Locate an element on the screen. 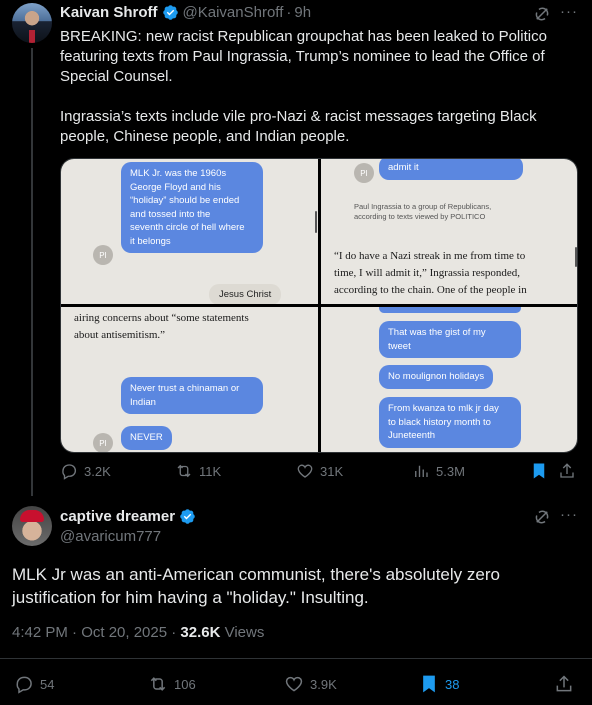 The image size is (592, 705). author-handle: @KaivanShroff is located at coordinates (233, 12).